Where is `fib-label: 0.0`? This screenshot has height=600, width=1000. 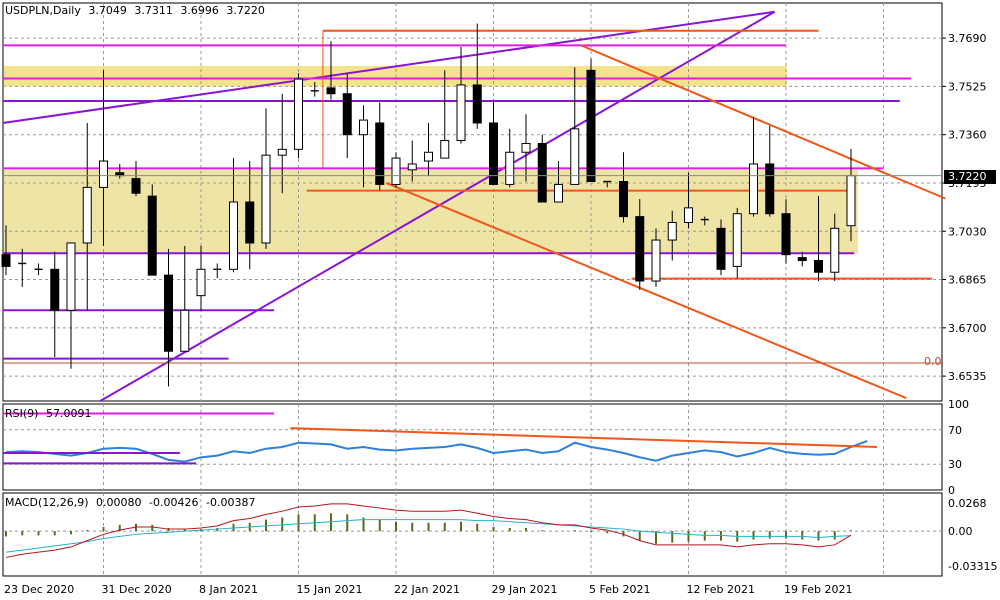 fib-label: 0.0 is located at coordinates (933, 361).